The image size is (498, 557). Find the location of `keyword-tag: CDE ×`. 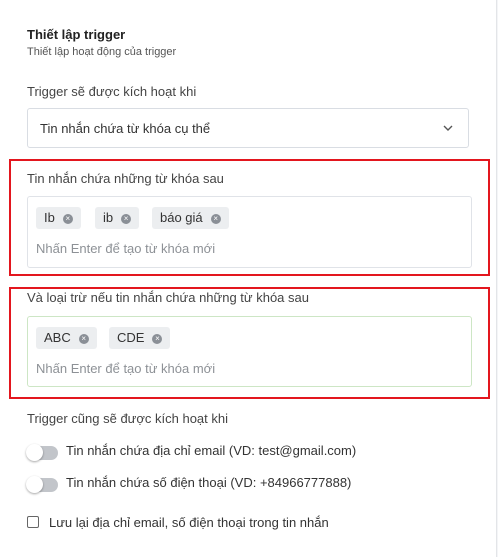

keyword-tag: CDE × is located at coordinates (140, 338).